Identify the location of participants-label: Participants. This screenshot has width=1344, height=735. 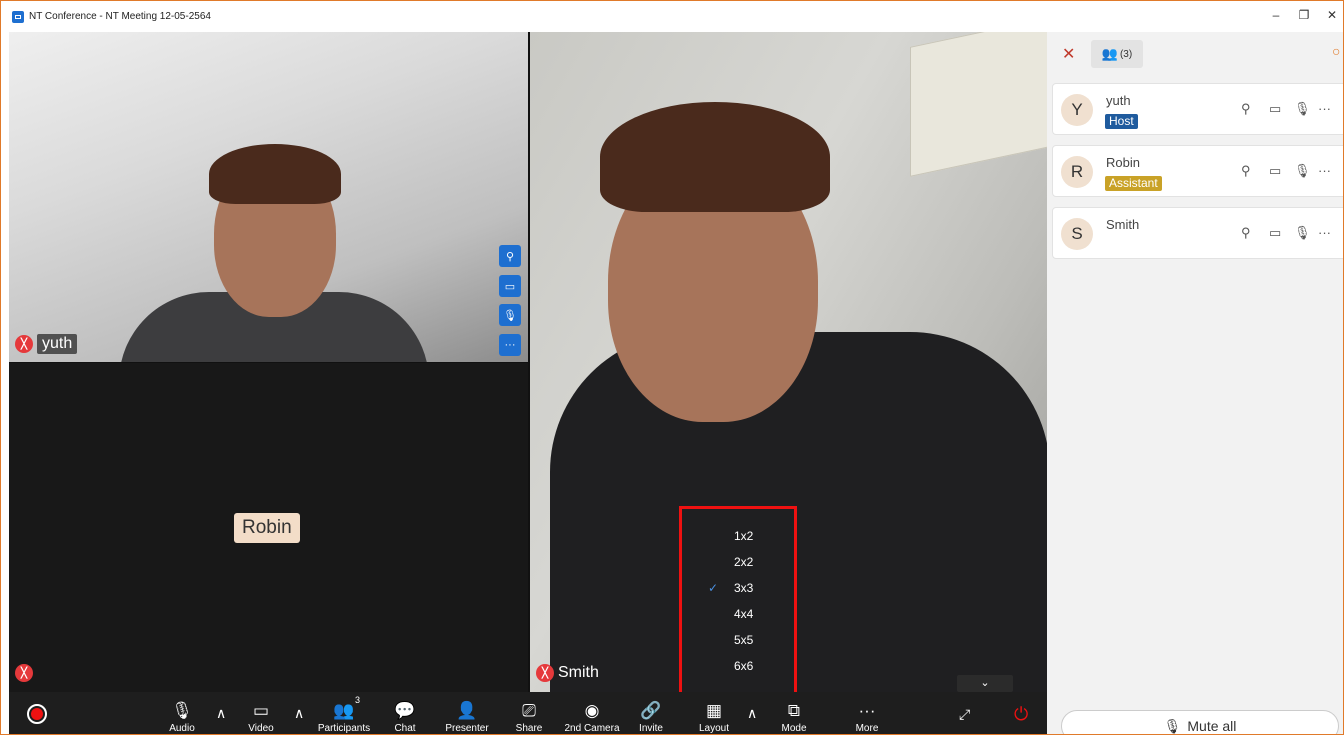
(344, 728).